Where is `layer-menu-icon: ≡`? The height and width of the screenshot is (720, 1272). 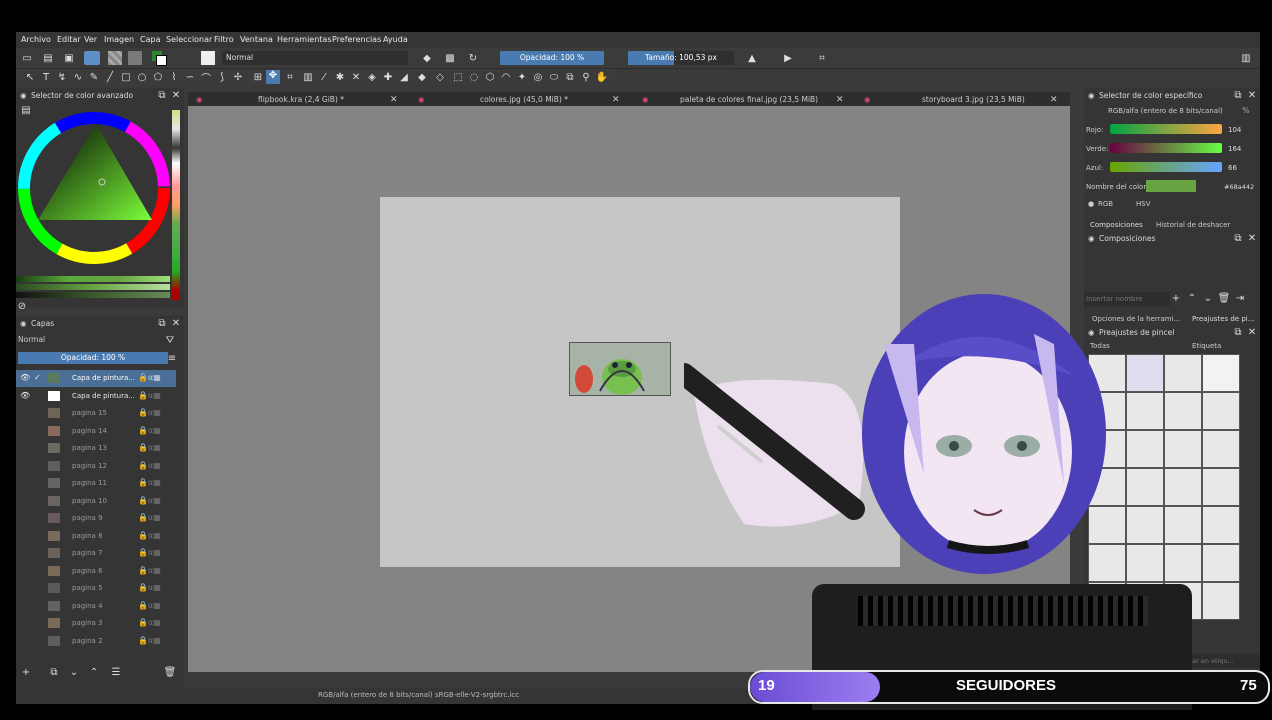
layer-menu-icon: ≡ is located at coordinates (172, 358).